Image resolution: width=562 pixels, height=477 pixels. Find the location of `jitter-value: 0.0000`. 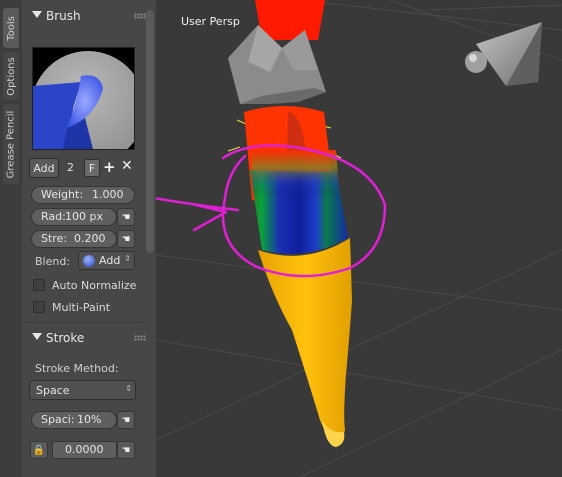

jitter-value: 0.0000 is located at coordinates (84, 449).